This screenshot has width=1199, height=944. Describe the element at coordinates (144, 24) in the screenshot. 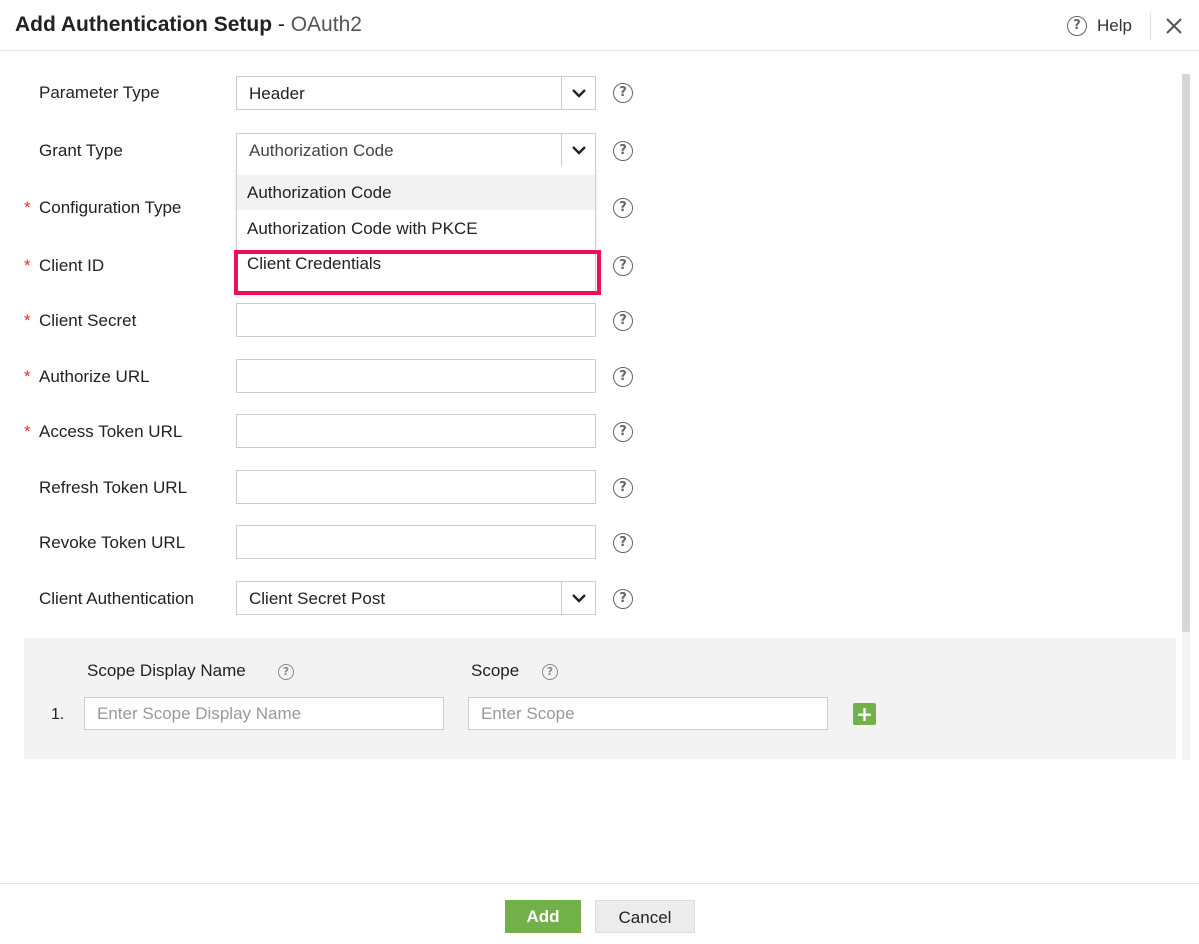

I see `title-main: Add Authentication Setup` at that location.